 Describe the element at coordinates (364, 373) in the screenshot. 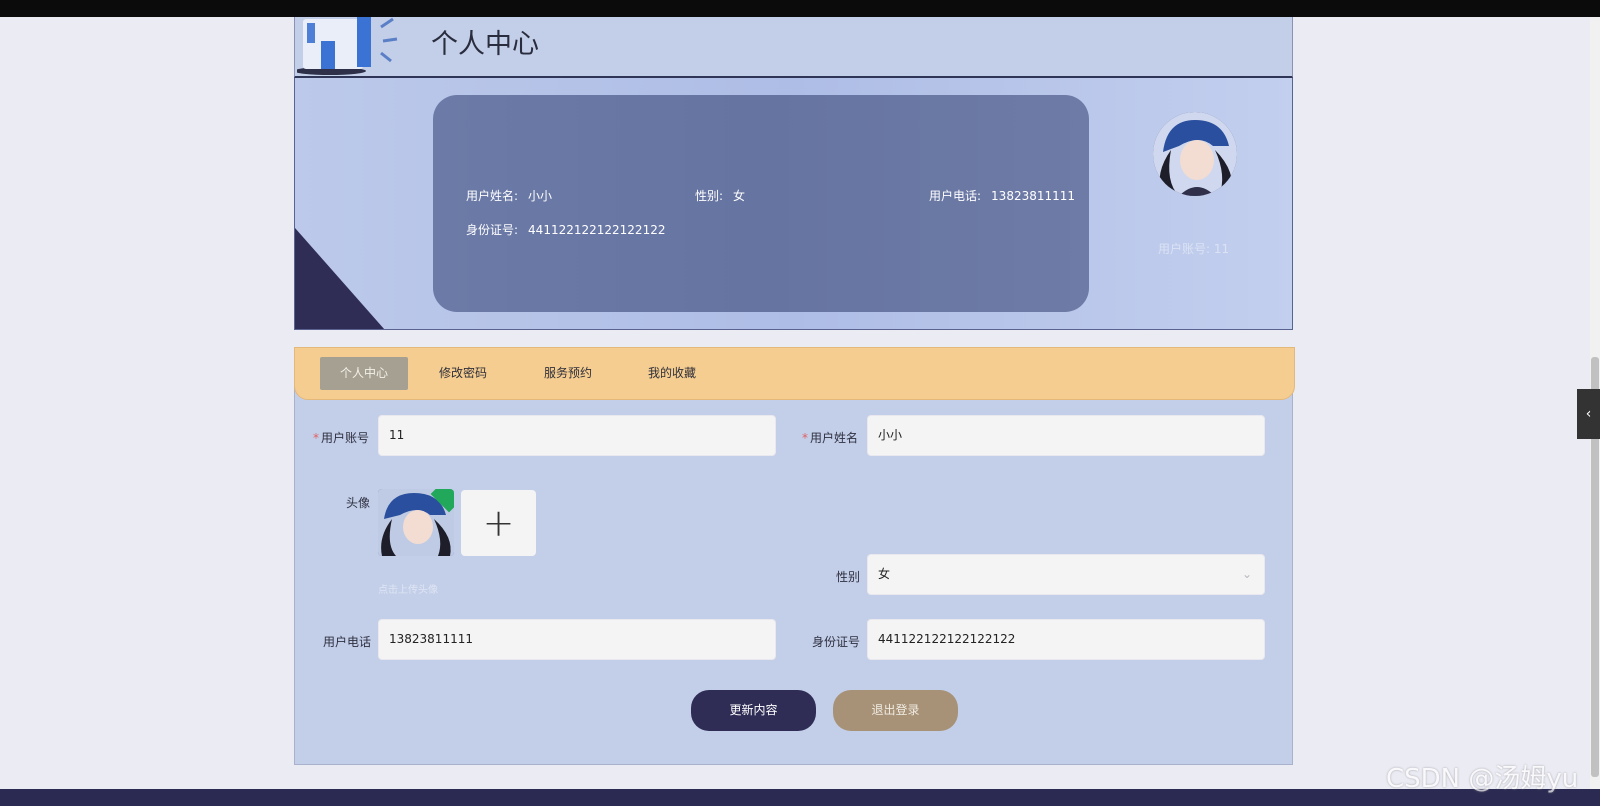

I see `tab-personal-center: 个人中心` at that location.